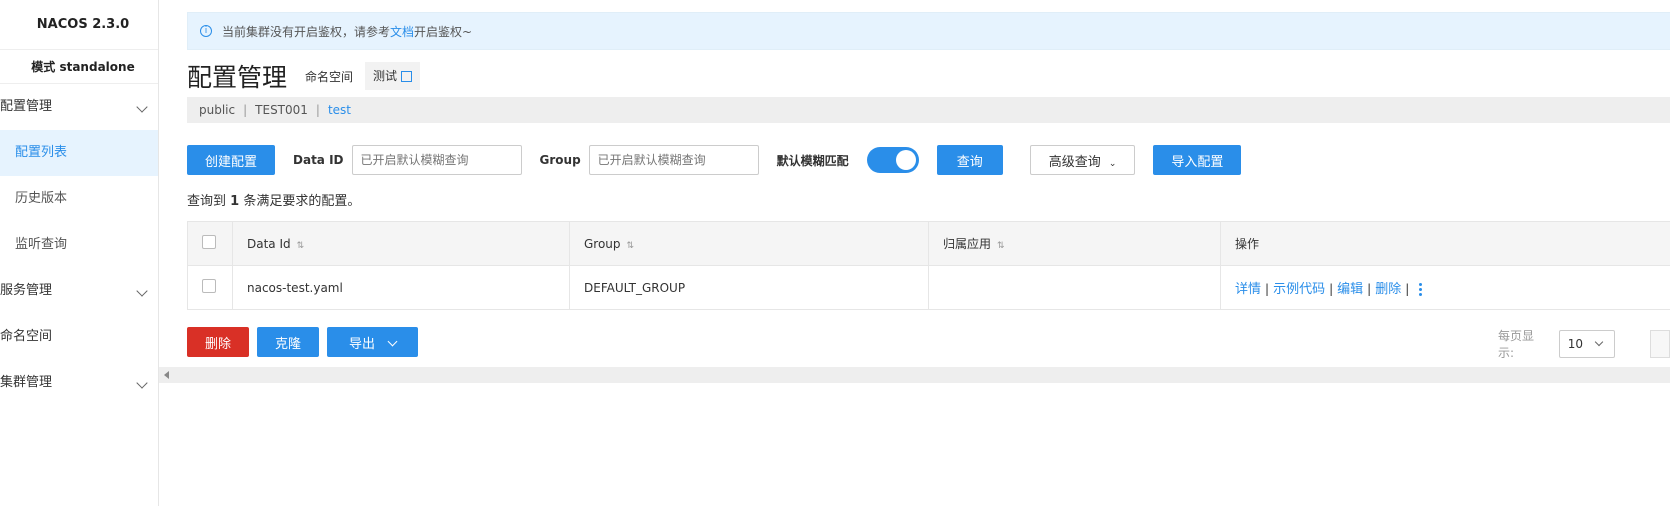  What do you see at coordinates (26, 290) in the screenshot?
I see `menu-group-service-label: 服务管理` at bounding box center [26, 290].